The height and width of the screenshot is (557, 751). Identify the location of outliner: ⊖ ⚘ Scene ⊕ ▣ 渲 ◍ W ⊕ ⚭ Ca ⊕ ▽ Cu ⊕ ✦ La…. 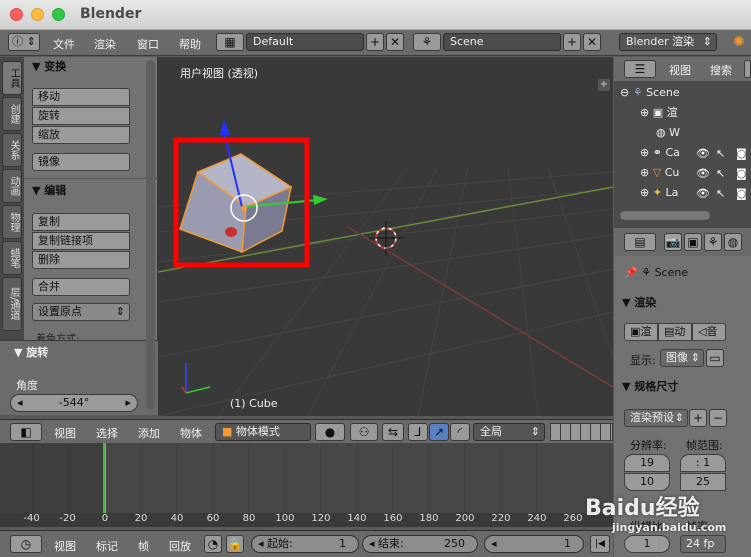
(682, 154).